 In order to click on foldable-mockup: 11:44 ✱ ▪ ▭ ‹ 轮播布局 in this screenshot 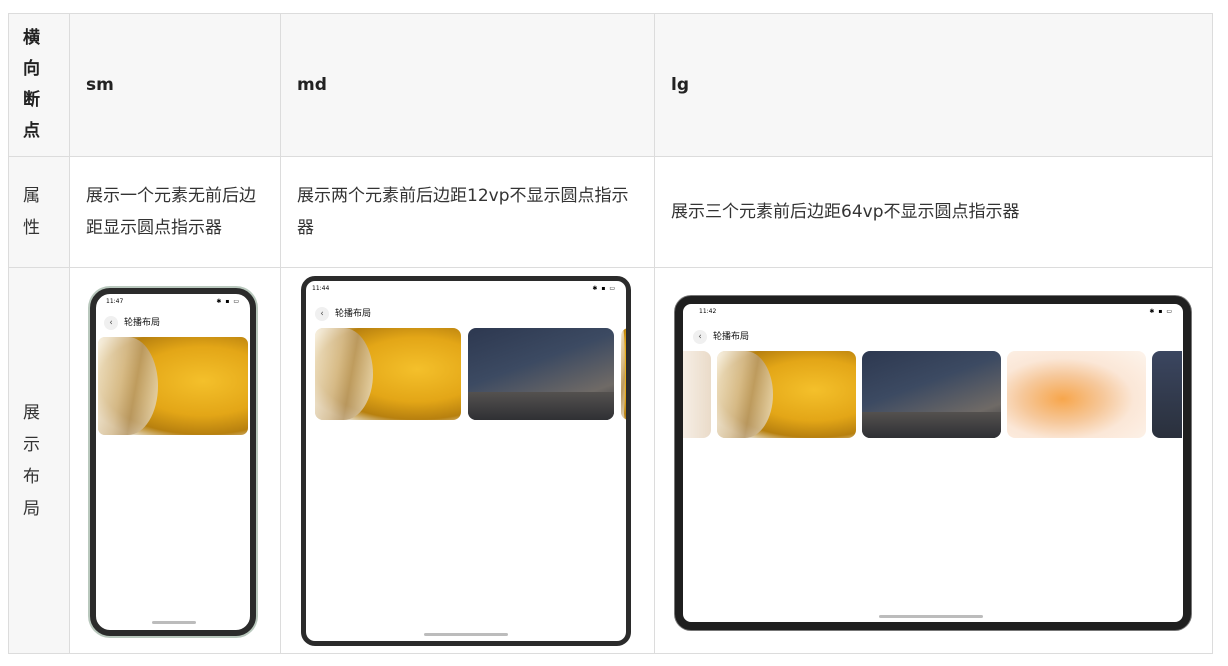, I will do `click(466, 461)`.